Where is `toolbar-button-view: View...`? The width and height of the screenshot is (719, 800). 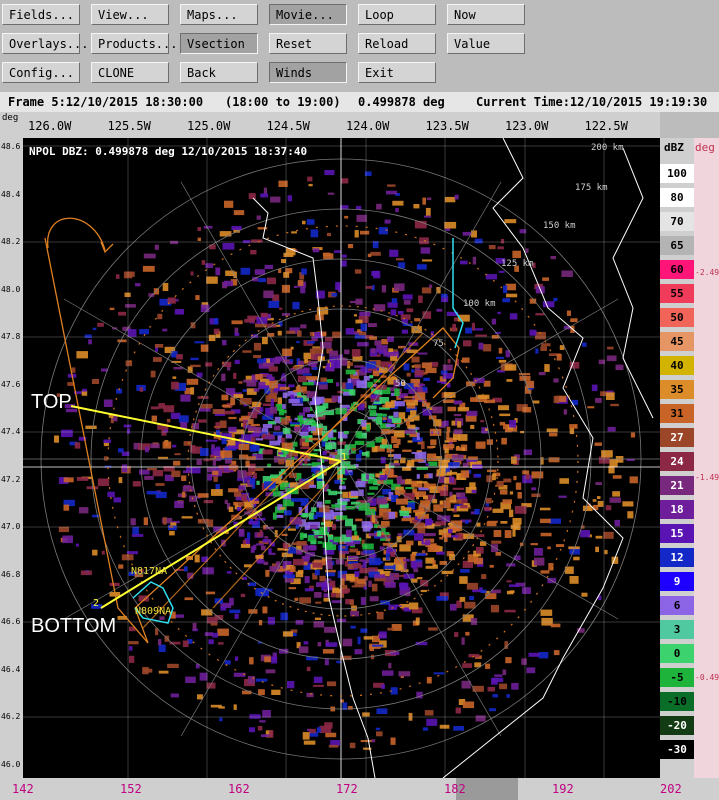 toolbar-button-view: View... is located at coordinates (130, 14).